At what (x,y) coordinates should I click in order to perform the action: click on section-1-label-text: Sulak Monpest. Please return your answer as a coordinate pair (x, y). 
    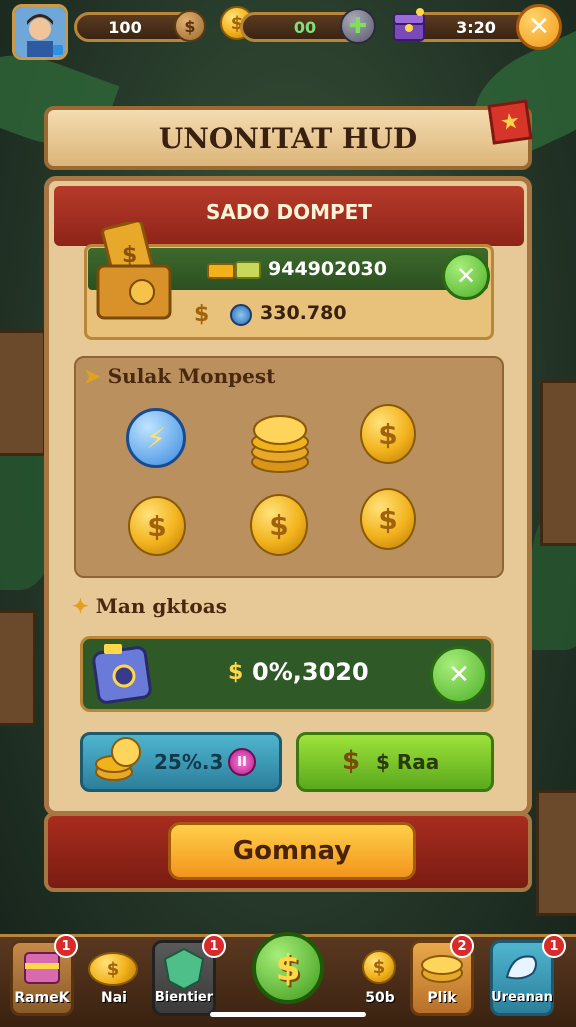
    Looking at the image, I should click on (191, 376).